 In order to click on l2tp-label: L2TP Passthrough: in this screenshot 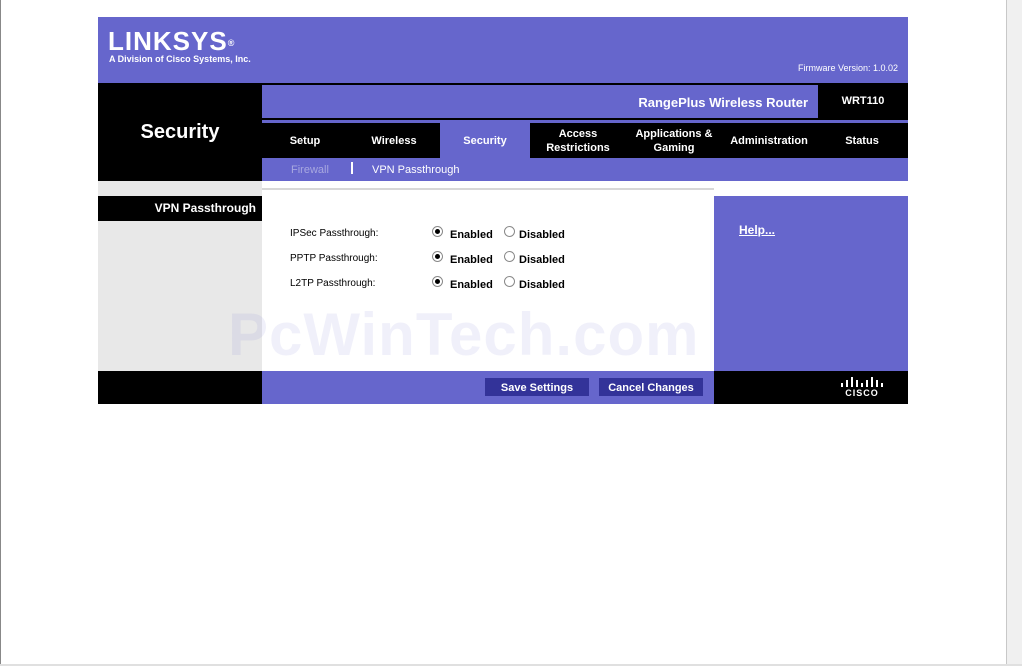, I will do `click(333, 283)`.